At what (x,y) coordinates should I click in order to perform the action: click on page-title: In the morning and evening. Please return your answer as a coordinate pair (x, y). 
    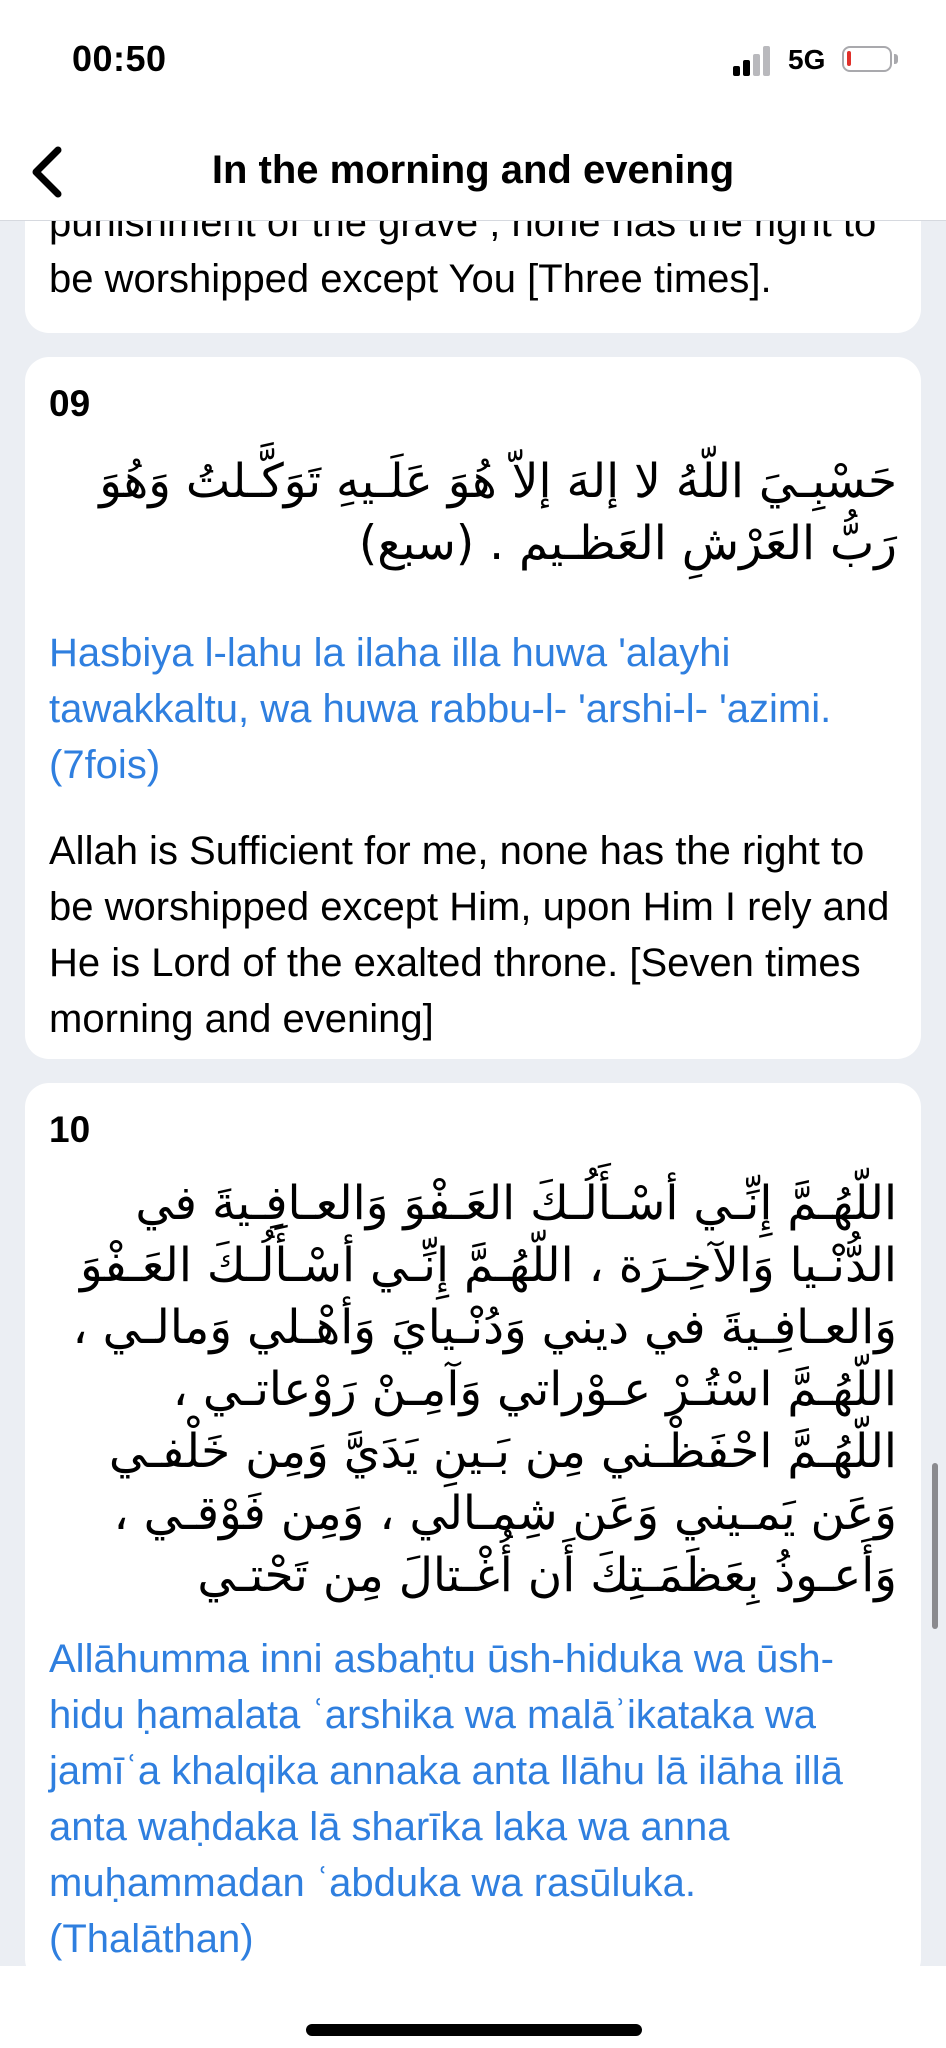
    Looking at the image, I should click on (473, 170).